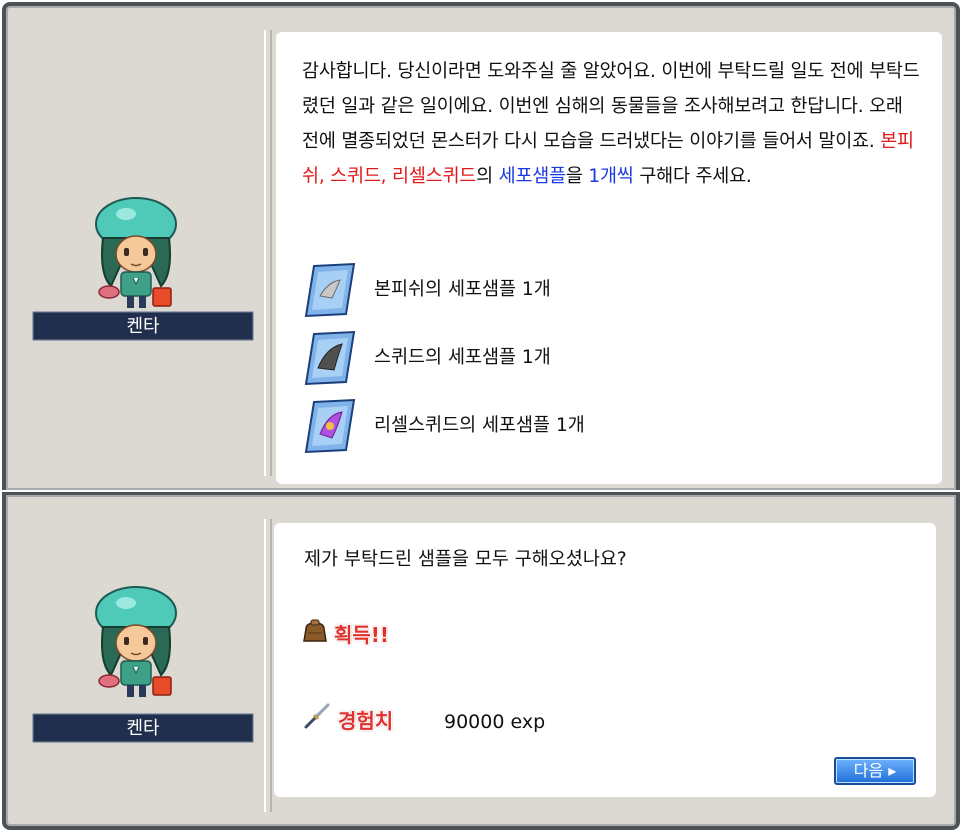 This screenshot has height=832, width=964. I want to click on quest-text-part: 의, so click(487, 176).